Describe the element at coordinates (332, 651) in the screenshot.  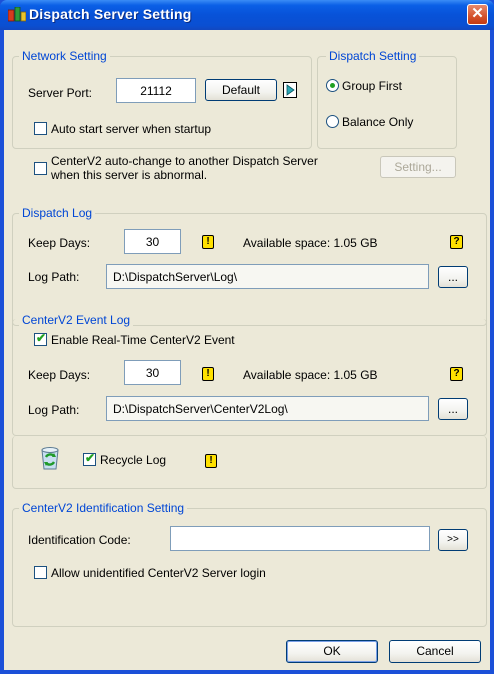
I see `ok-button: OK` at that location.